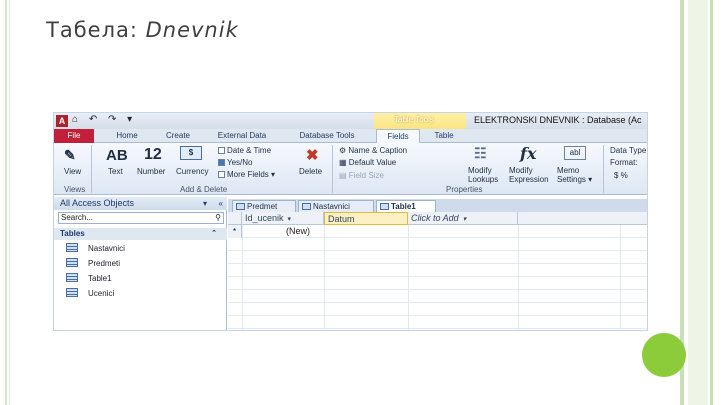 The width and height of the screenshot is (720, 405). What do you see at coordinates (221, 203) in the screenshot?
I see `collapse-pane-icon: «` at bounding box center [221, 203].